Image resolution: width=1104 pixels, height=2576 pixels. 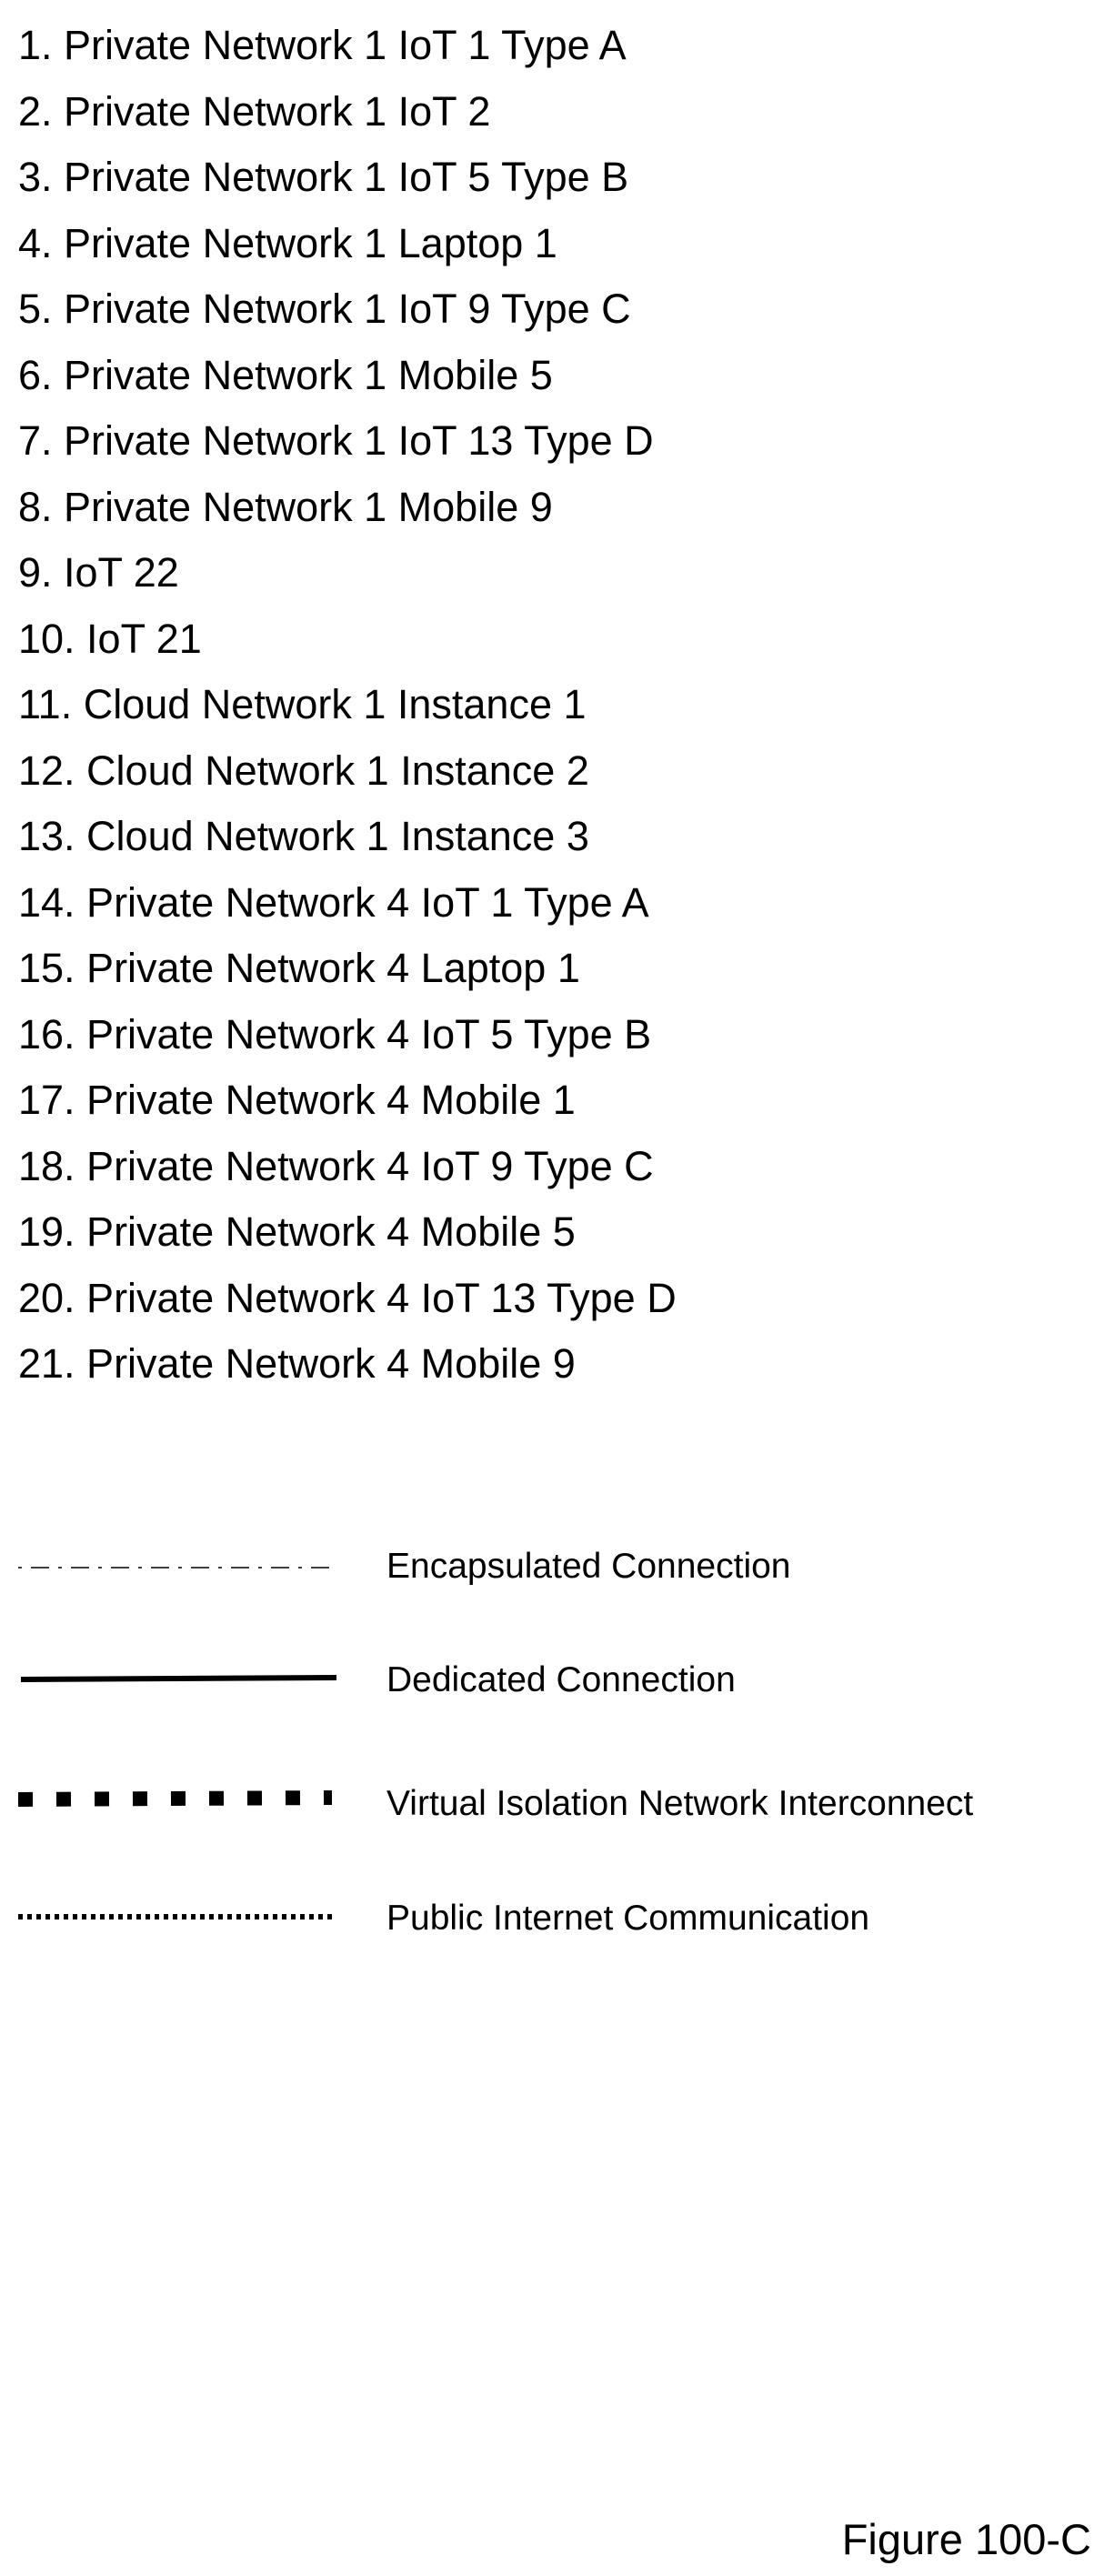 What do you see at coordinates (178, 1679) in the screenshot?
I see `solid-thick-line-icon` at bounding box center [178, 1679].